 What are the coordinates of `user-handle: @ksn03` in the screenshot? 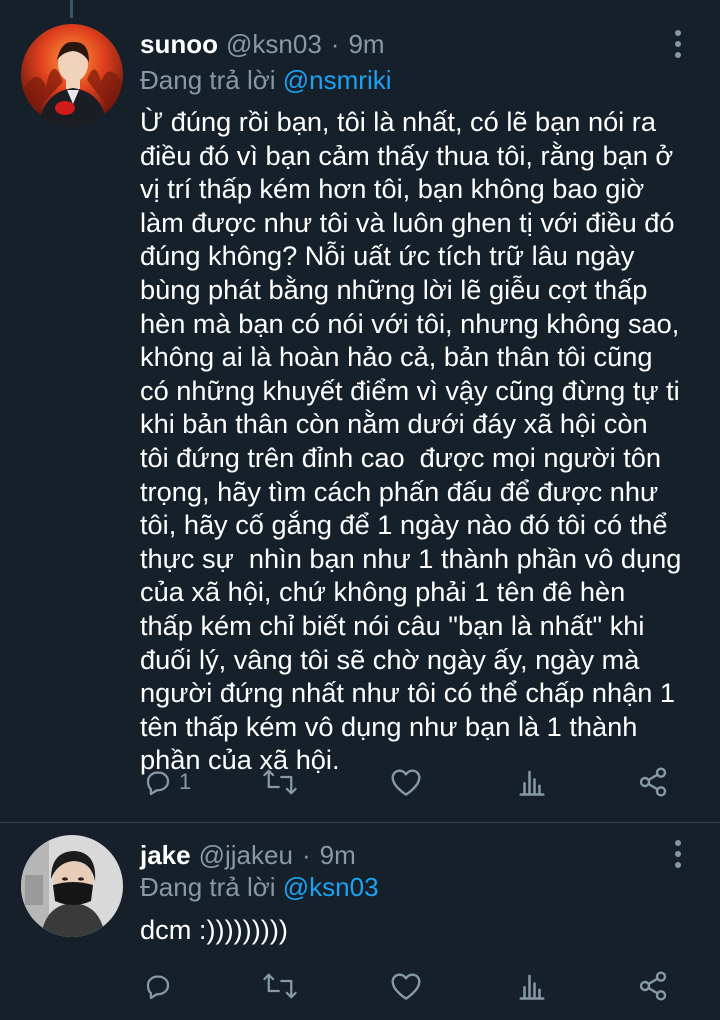 It's located at (274, 44).